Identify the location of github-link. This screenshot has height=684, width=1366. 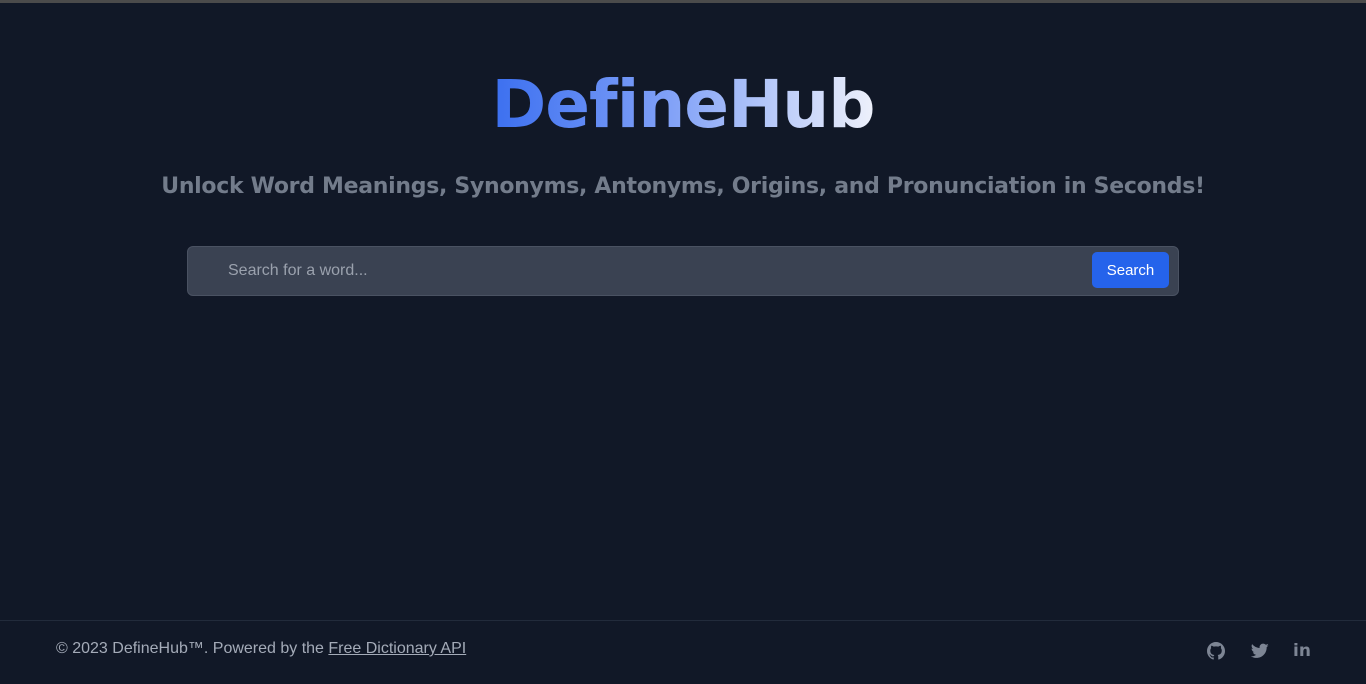
(1216, 651).